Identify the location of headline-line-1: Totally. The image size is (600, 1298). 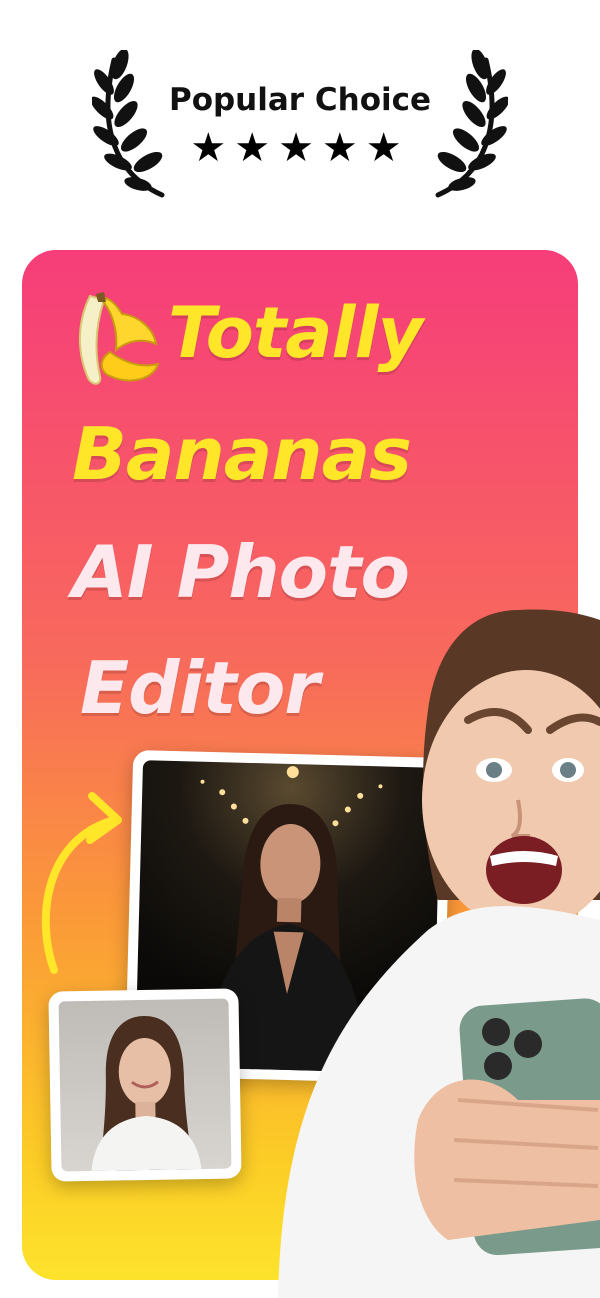
(295, 333).